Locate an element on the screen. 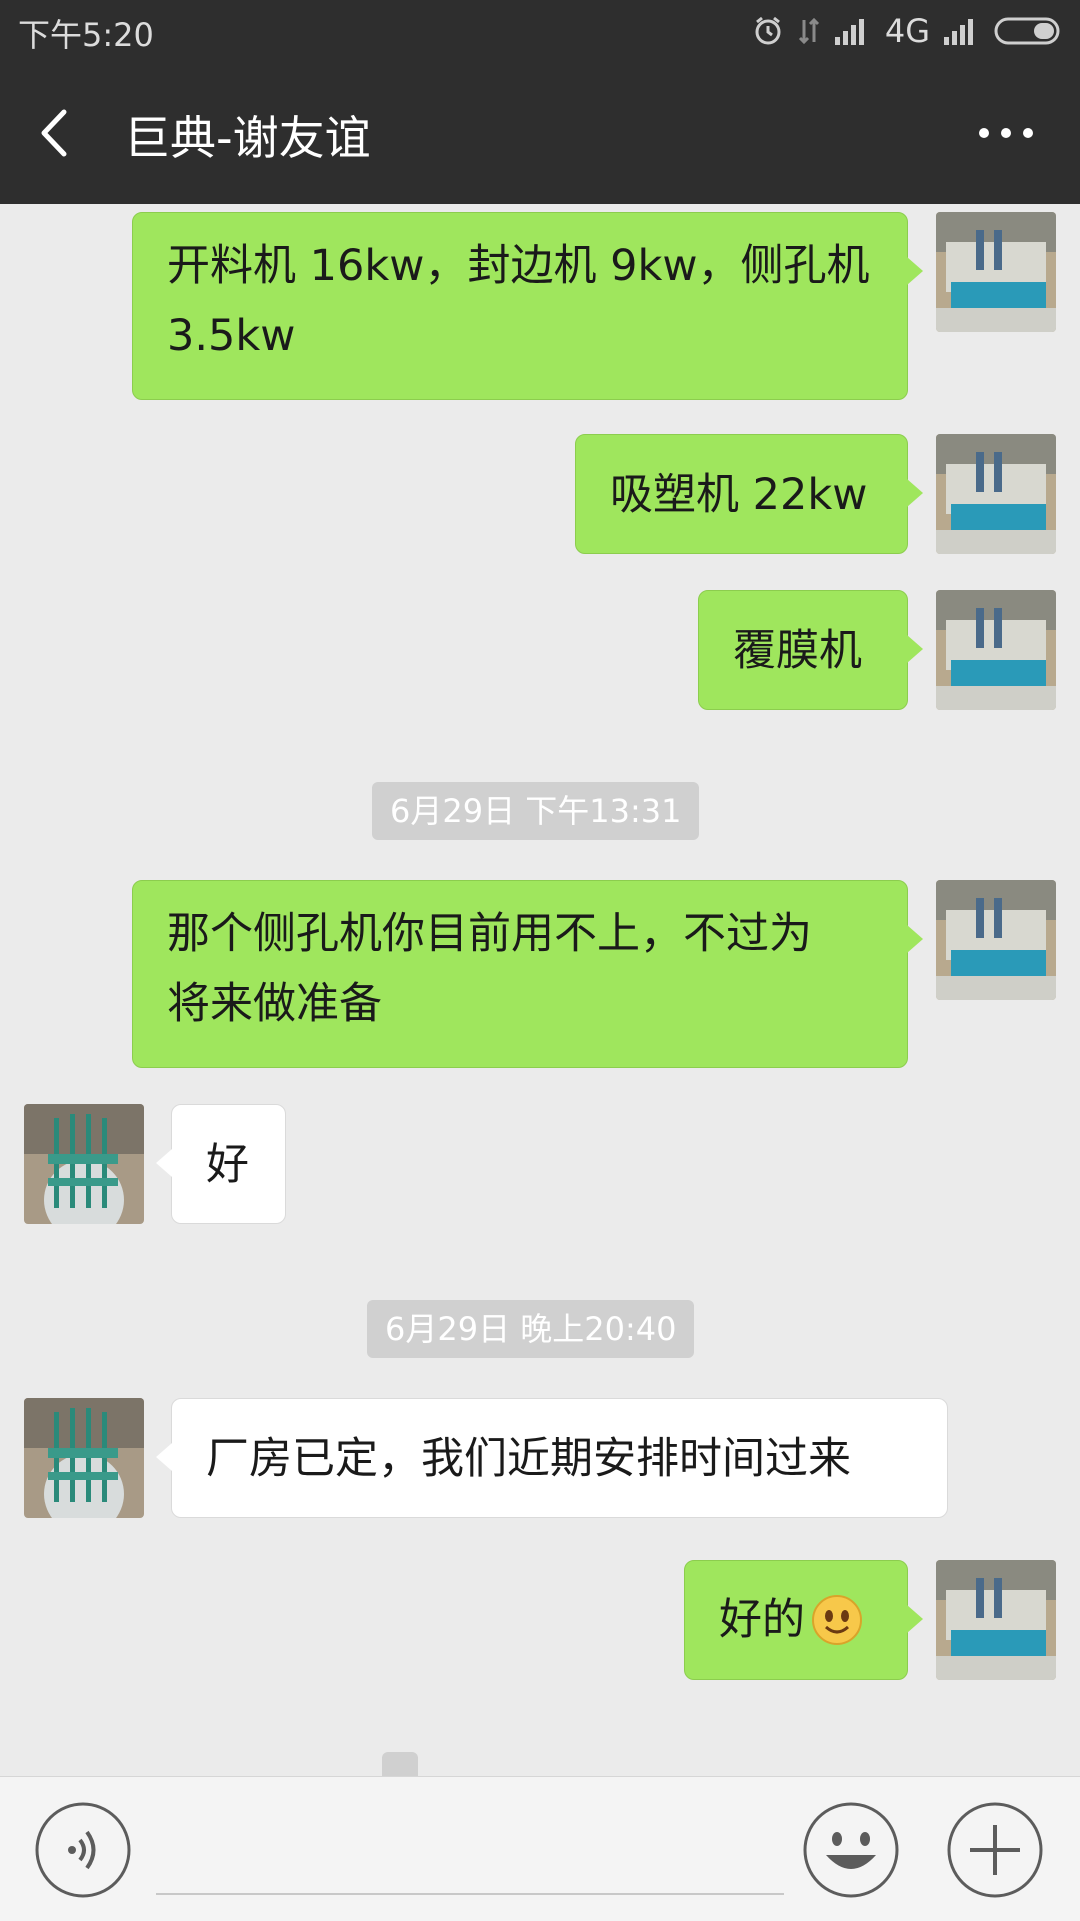  message-bubble-sent: 开料机 16kw，封边机 9kw，侧孔机 3.5kw is located at coordinates (527, 306).